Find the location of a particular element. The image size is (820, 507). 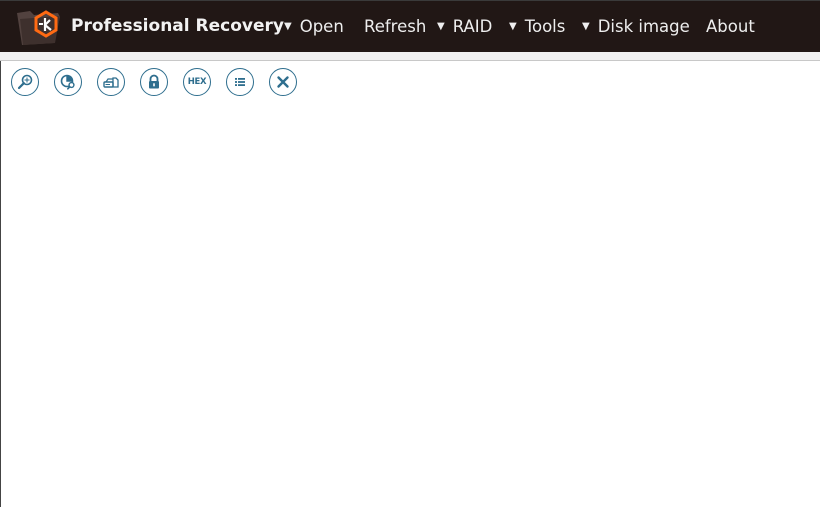

list-button is located at coordinates (240, 82).